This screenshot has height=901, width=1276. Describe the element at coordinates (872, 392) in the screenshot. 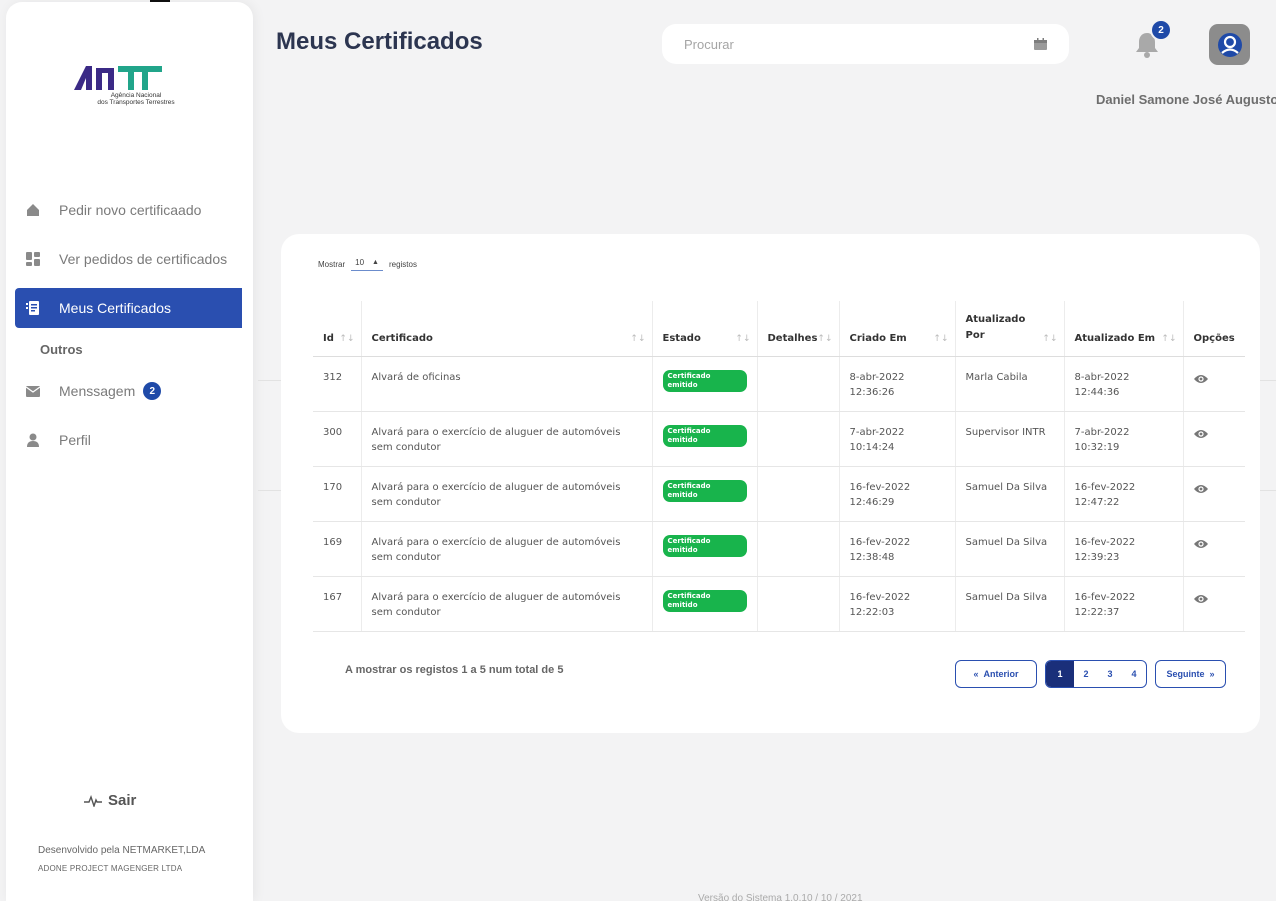

I see `created-time: 12:36:26` at that location.